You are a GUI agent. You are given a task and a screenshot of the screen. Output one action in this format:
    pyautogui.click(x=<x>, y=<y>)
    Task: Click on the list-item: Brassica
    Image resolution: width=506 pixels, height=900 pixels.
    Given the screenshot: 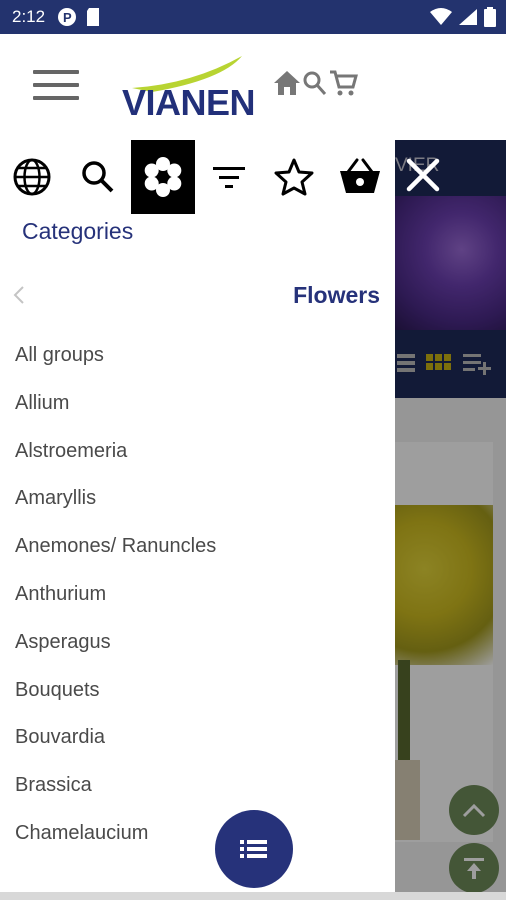 What is the action you would take?
    pyautogui.click(x=115, y=791)
    